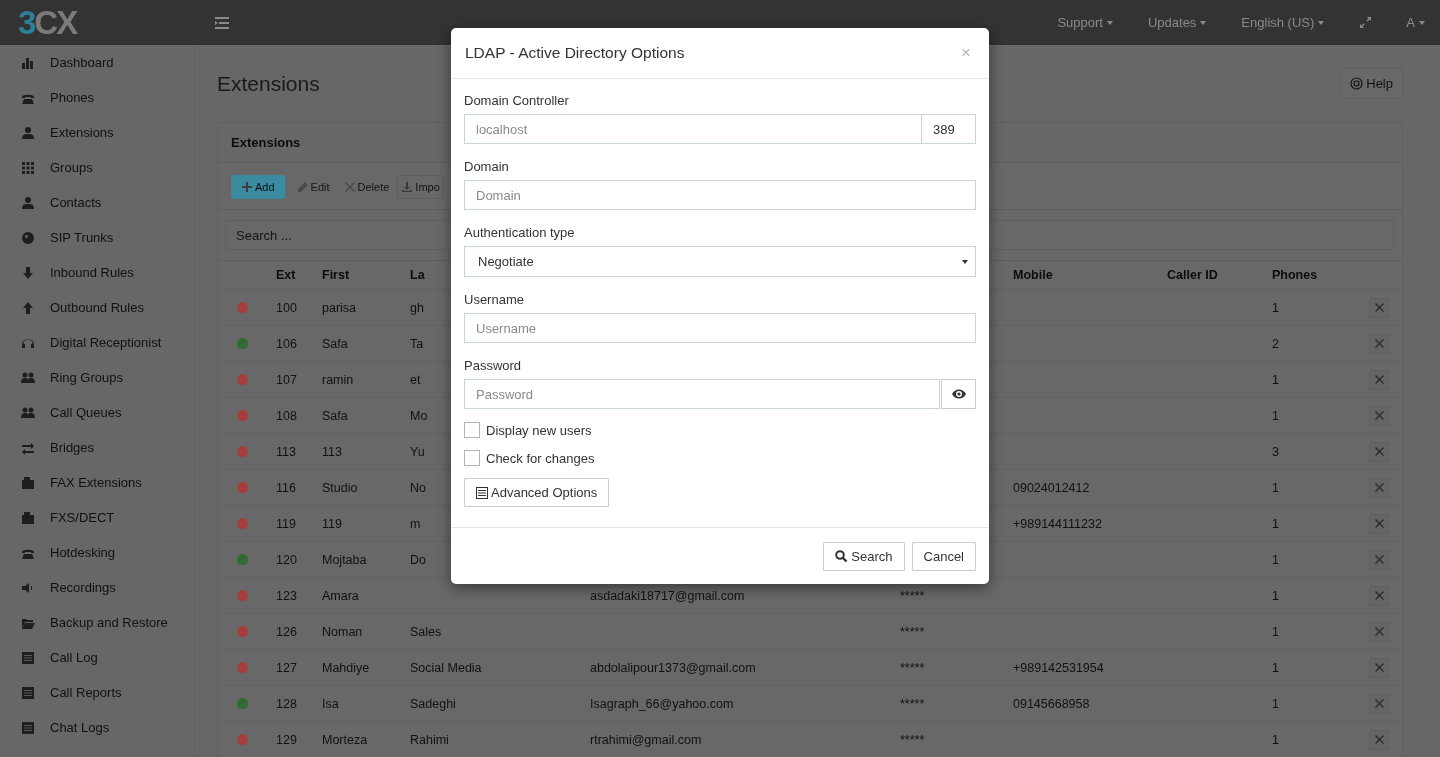  Describe the element at coordinates (415, 523) in the screenshot. I see `table-cell: m` at that location.